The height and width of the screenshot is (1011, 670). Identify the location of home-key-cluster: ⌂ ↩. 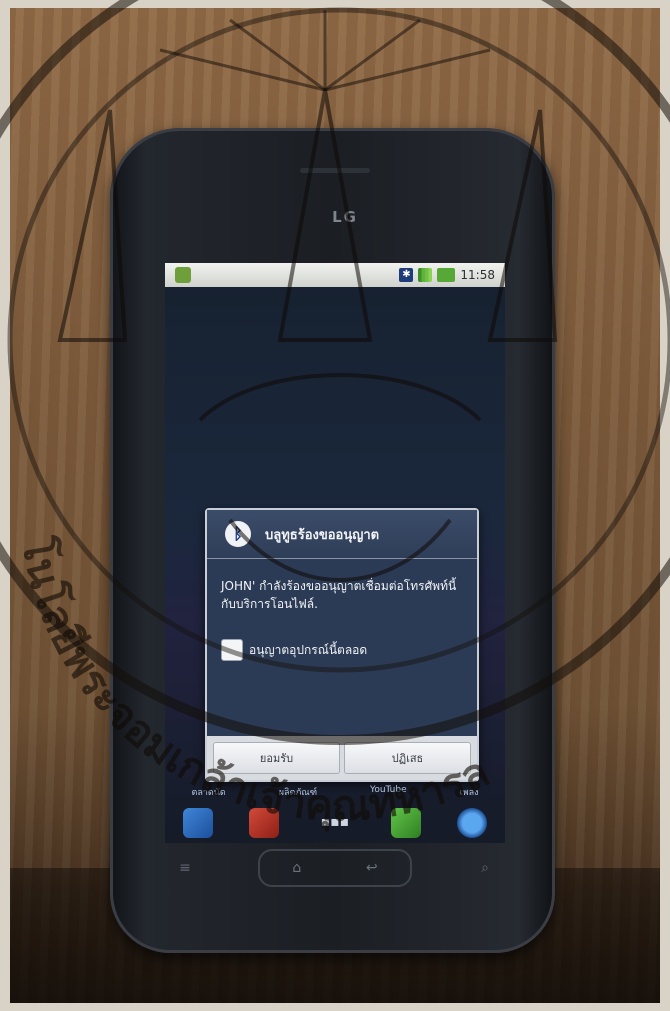
(335, 868).